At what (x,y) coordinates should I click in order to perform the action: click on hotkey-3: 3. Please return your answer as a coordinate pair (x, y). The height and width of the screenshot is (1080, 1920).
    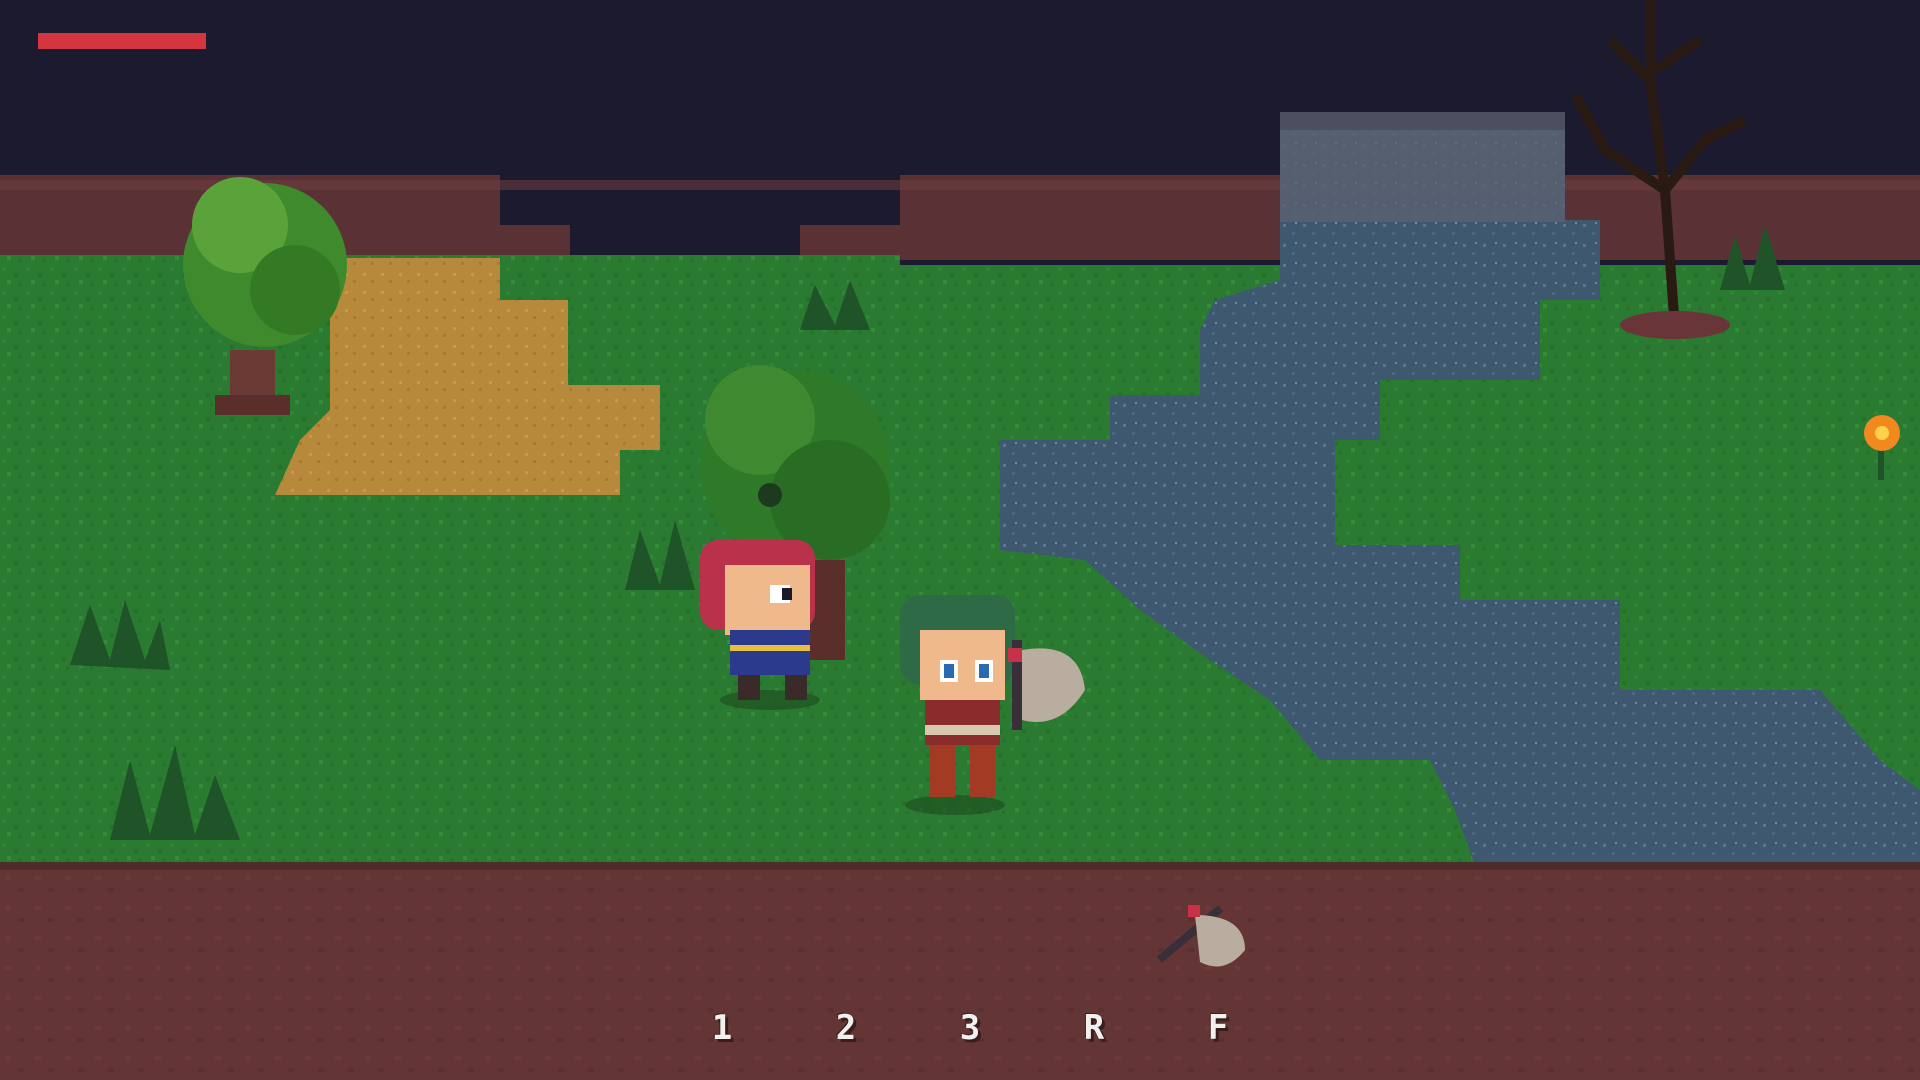
    Looking at the image, I should click on (970, 1028).